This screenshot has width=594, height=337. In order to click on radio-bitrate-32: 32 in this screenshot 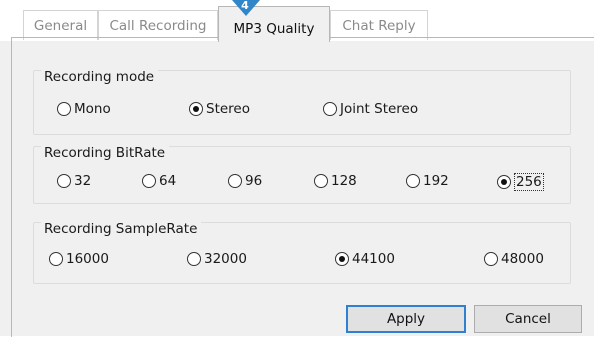, I will do `click(74, 181)`.